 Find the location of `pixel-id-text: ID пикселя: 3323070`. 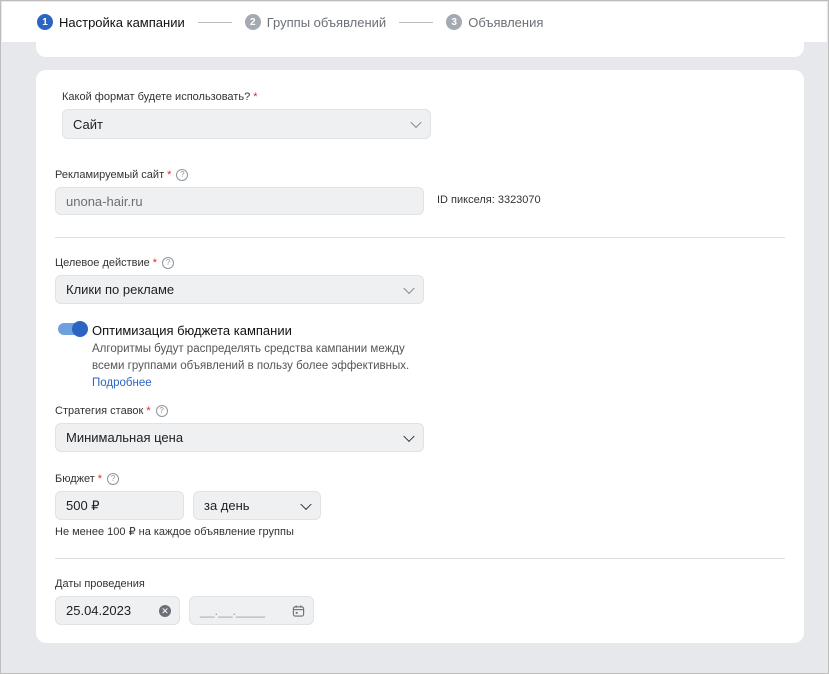

pixel-id-text: ID пикселя: 3323070 is located at coordinates (489, 200).